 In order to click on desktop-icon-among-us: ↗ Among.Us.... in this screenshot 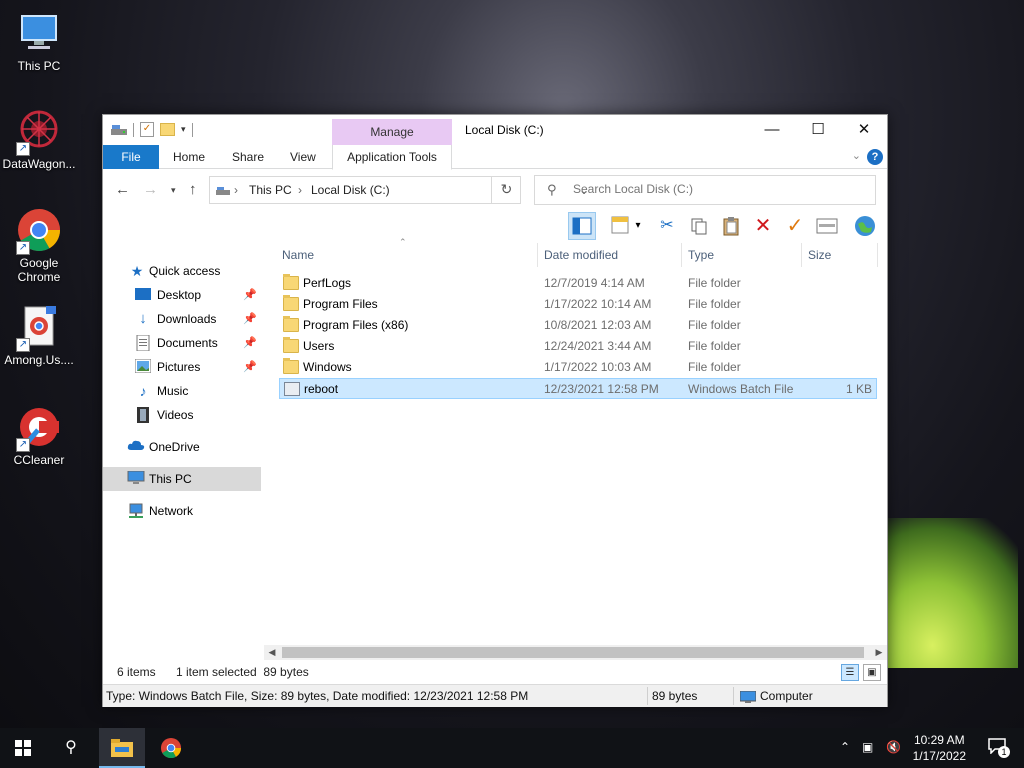, I will do `click(39, 335)`.